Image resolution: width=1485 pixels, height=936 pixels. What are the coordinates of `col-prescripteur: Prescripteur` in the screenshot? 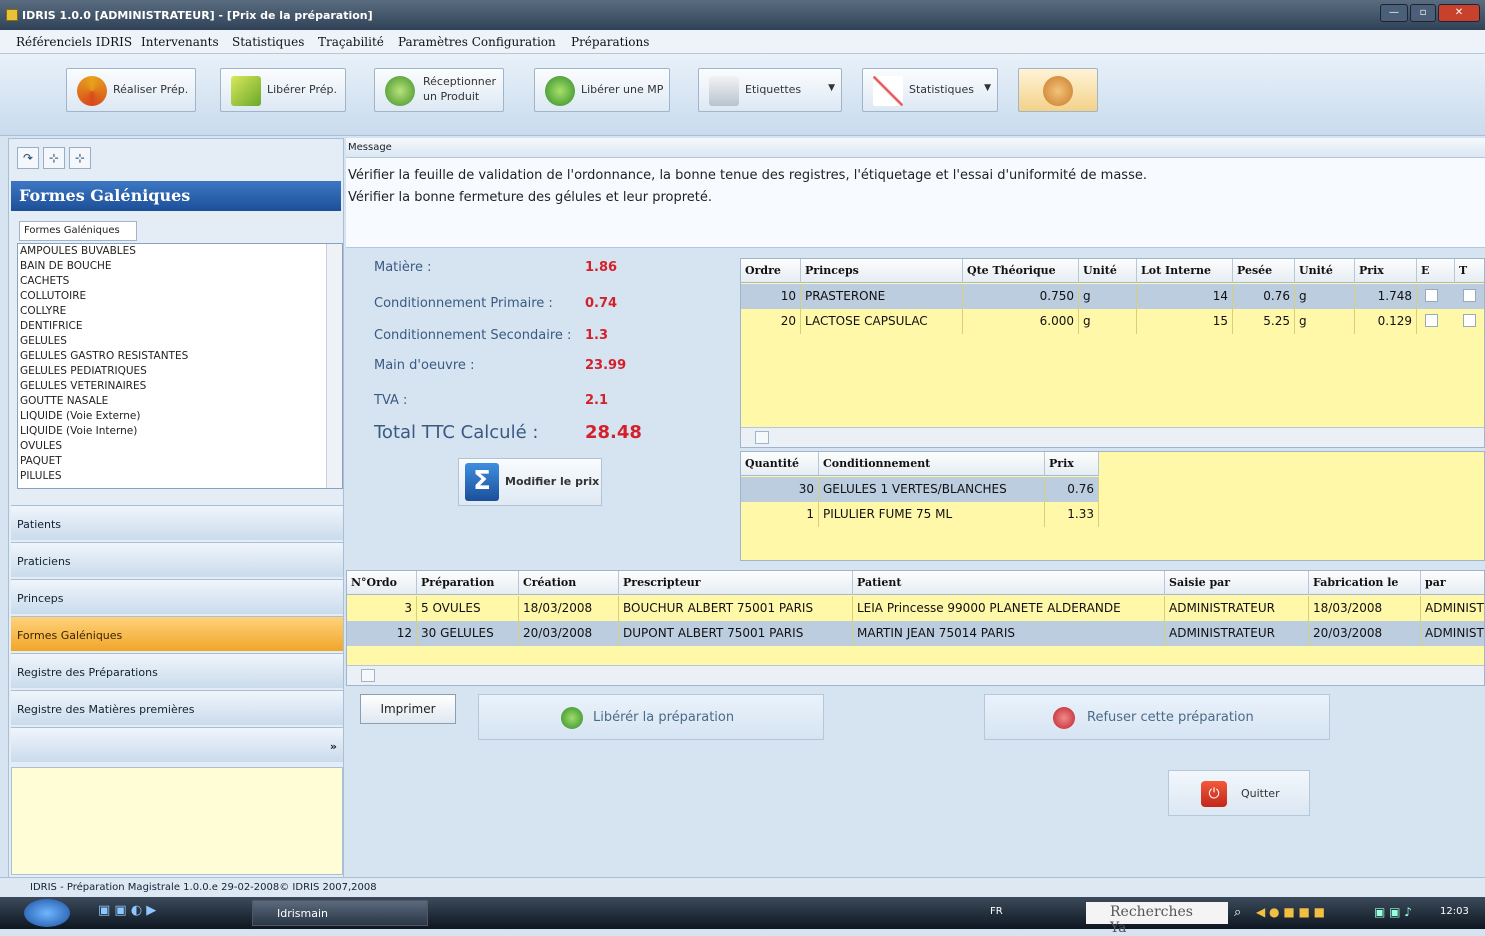 It's located at (736, 583).